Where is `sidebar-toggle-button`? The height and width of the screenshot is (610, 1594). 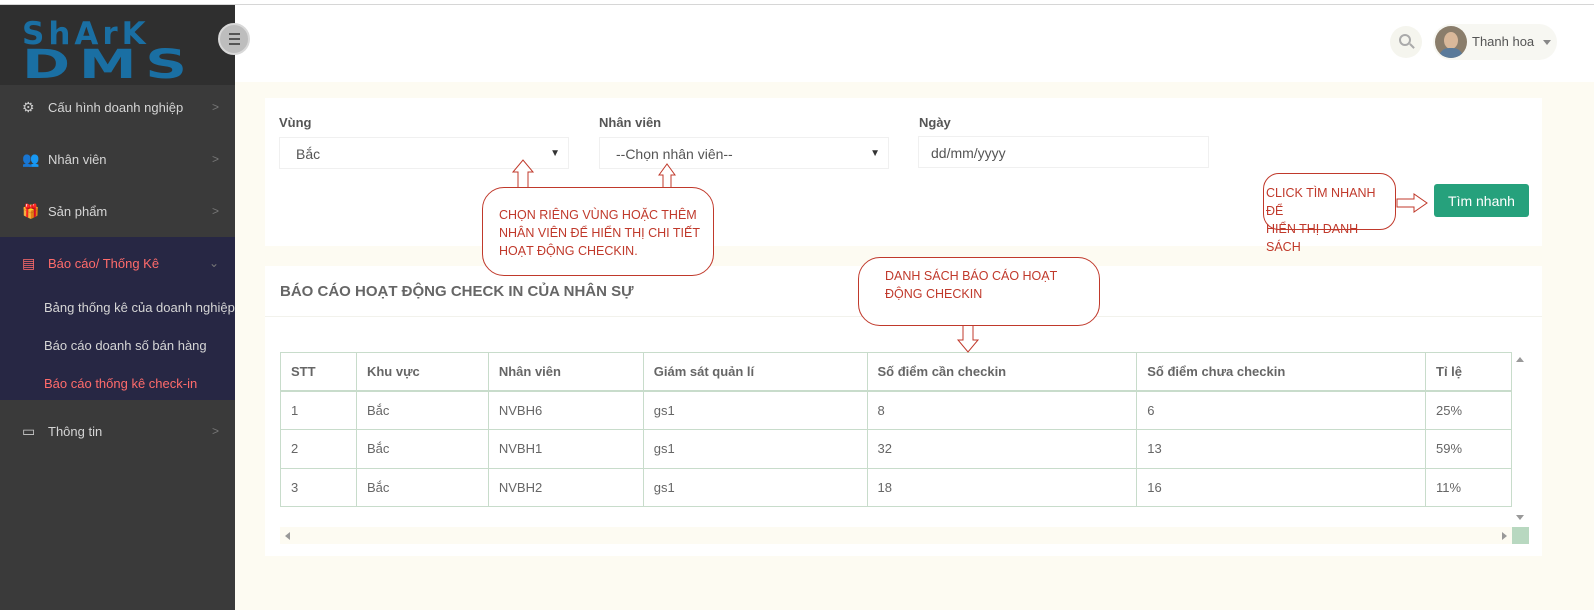 sidebar-toggle-button is located at coordinates (234, 39).